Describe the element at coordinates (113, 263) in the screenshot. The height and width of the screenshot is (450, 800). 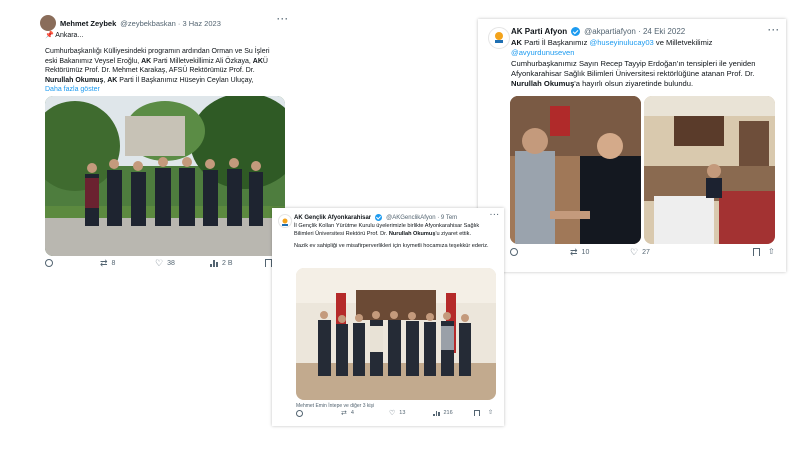
I see `retweet-count: 8` at that location.